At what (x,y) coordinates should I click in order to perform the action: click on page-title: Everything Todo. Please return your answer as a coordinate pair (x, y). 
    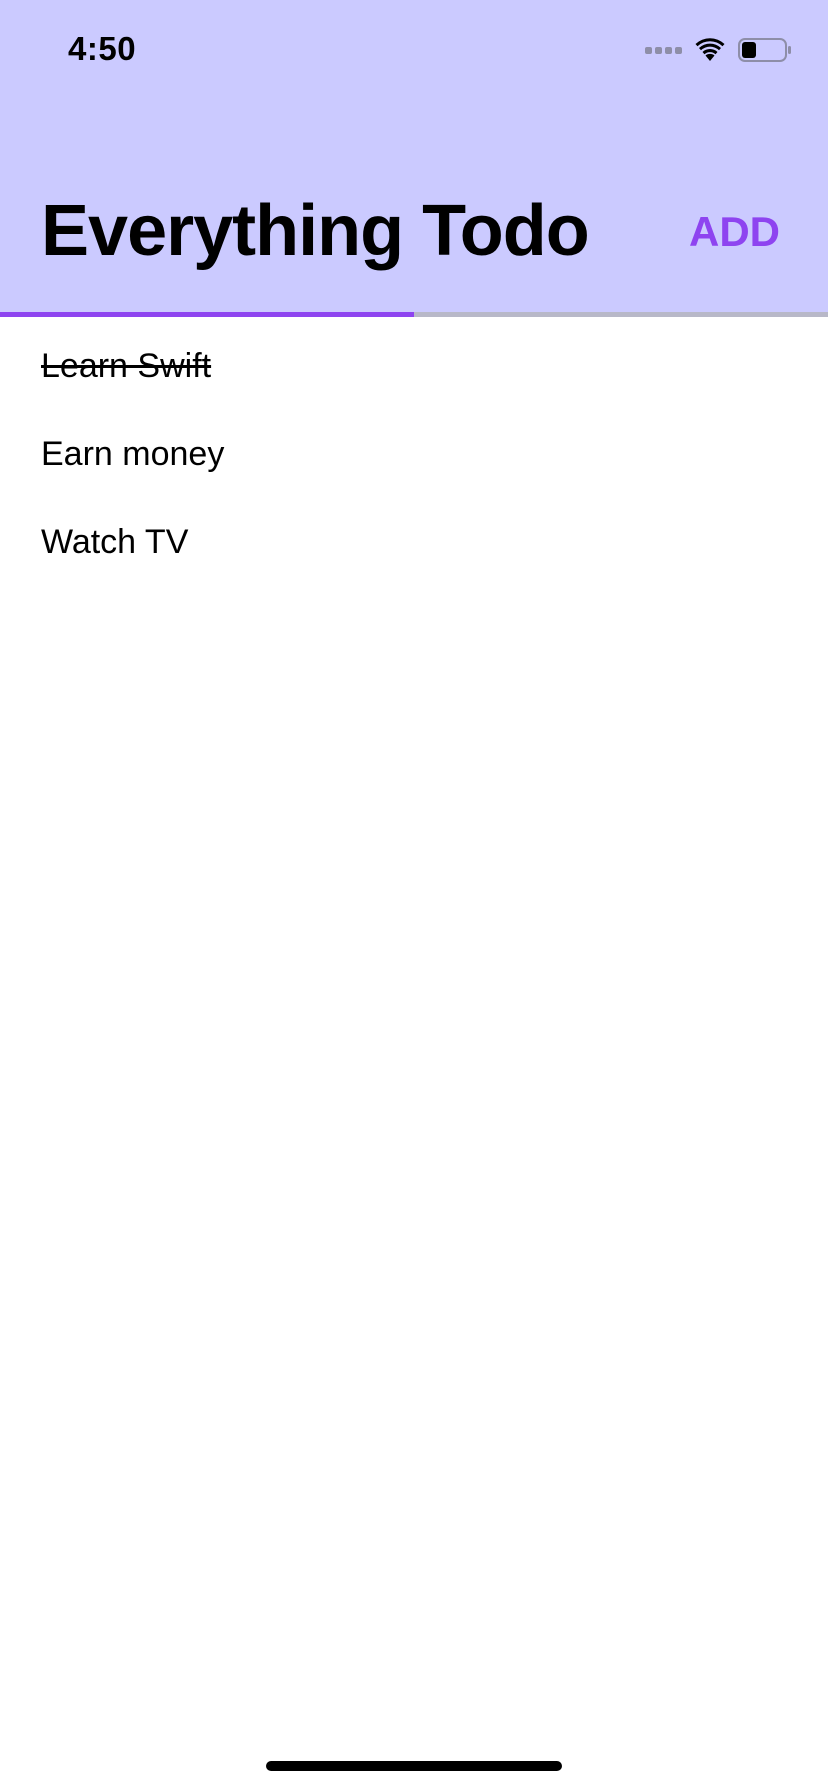
    Looking at the image, I should click on (315, 231).